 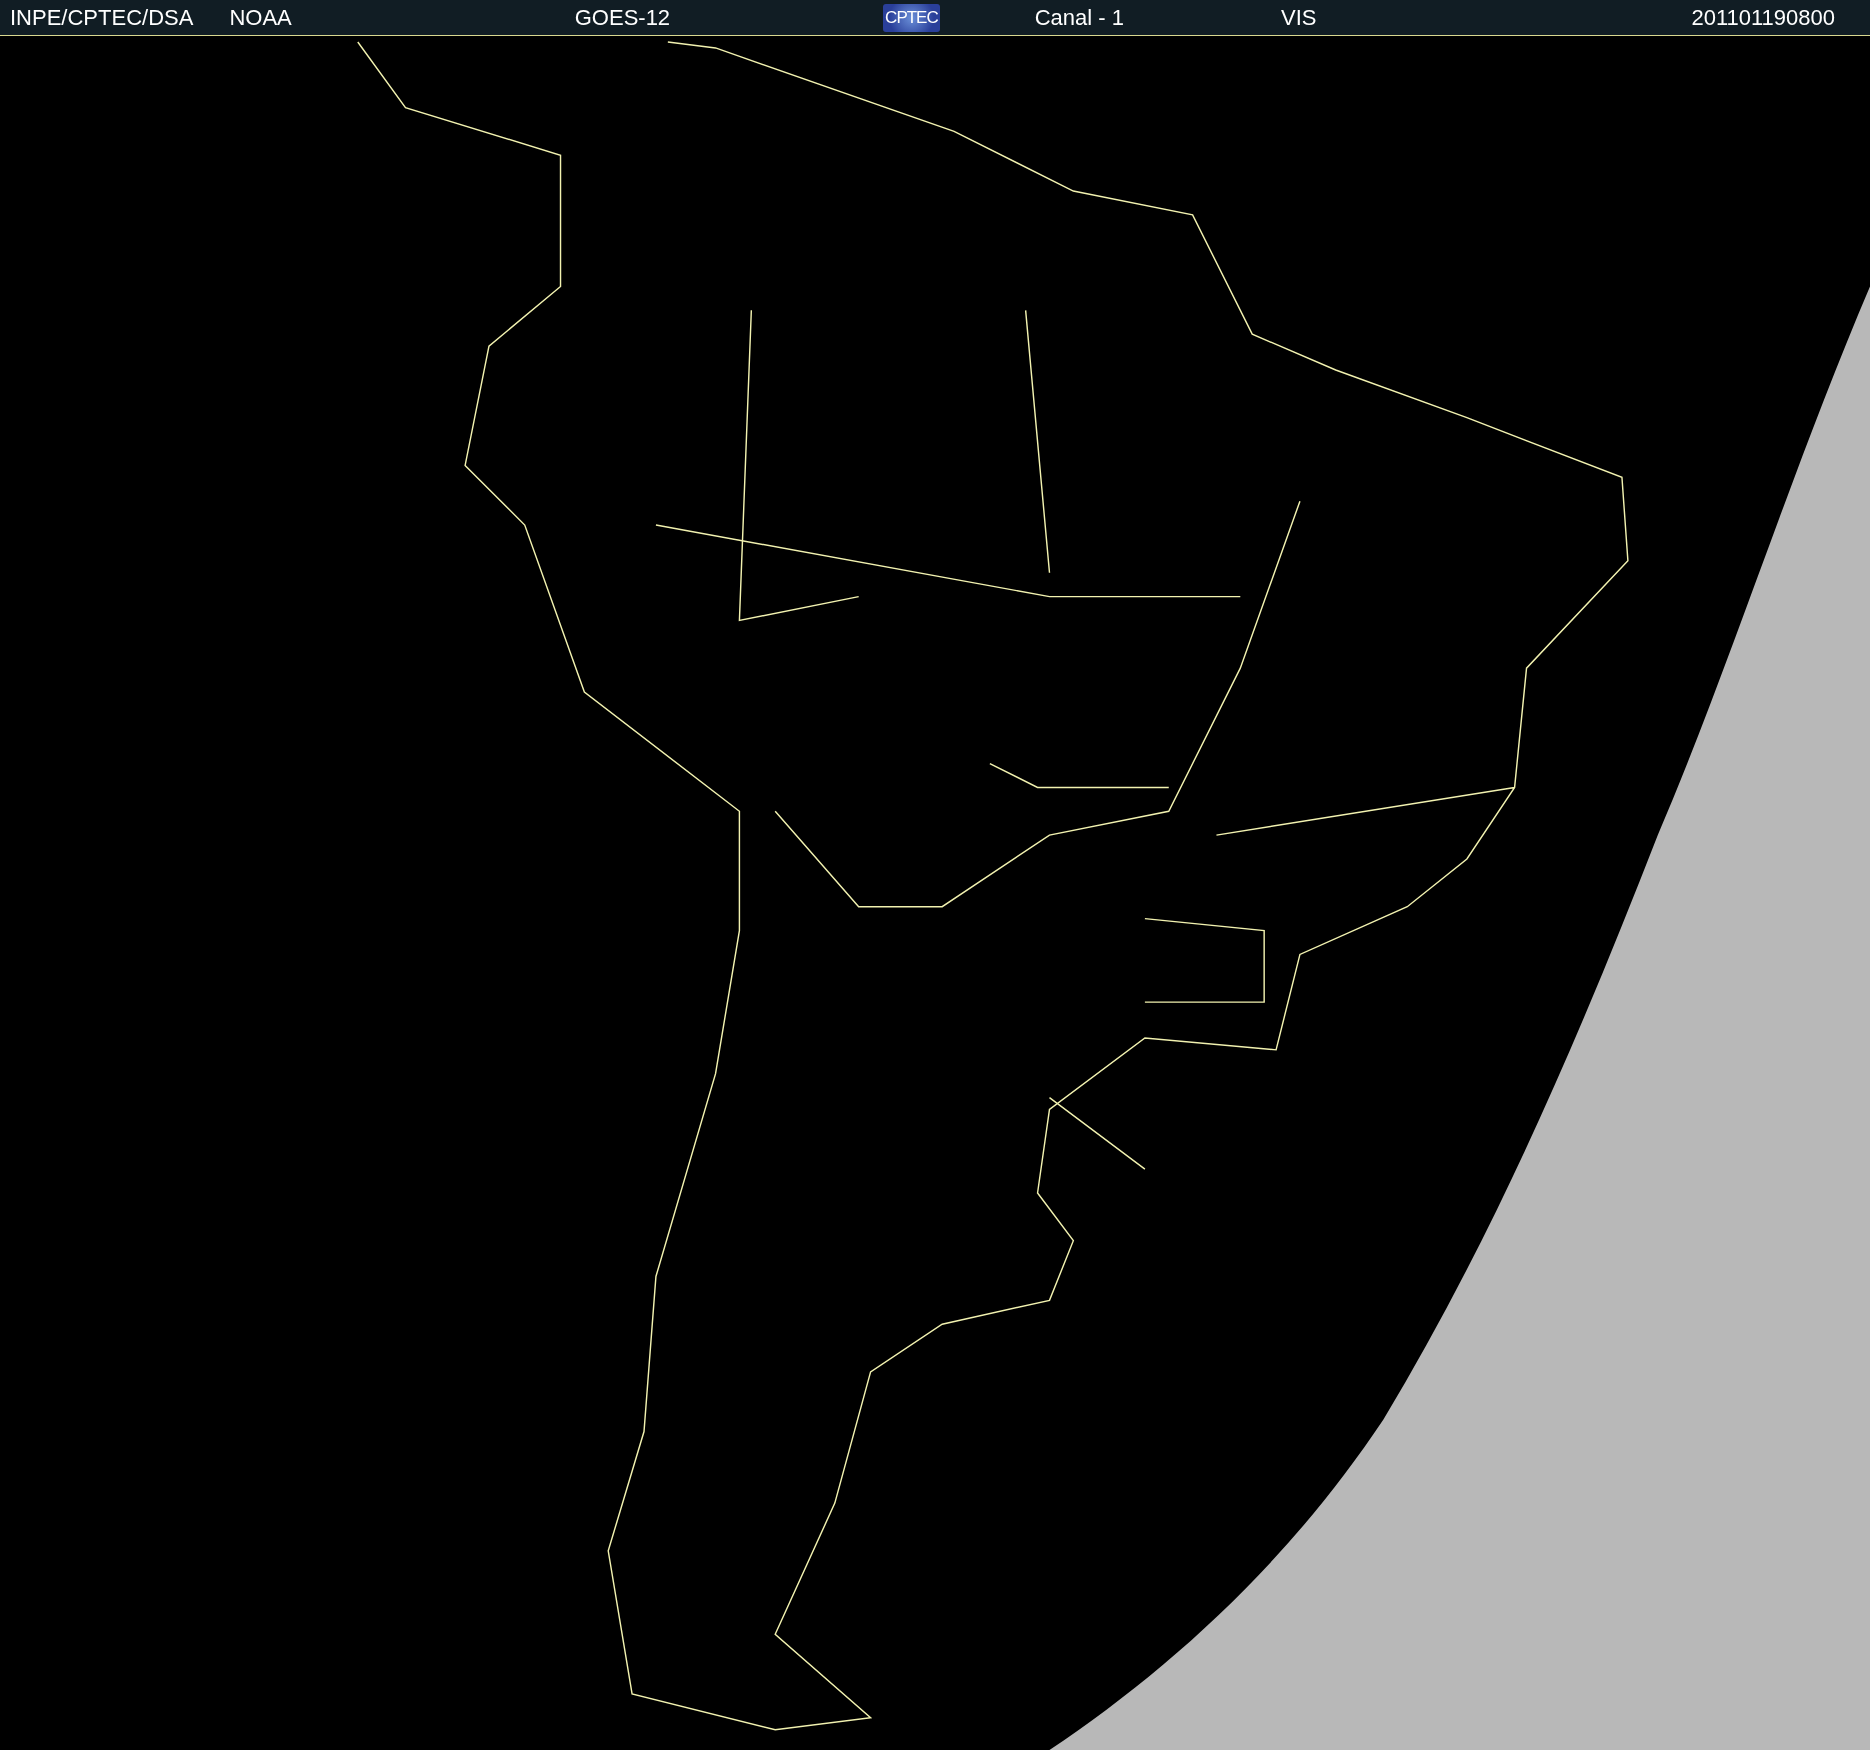 I want to click on band-label: VIS, so click(x=1299, y=17).